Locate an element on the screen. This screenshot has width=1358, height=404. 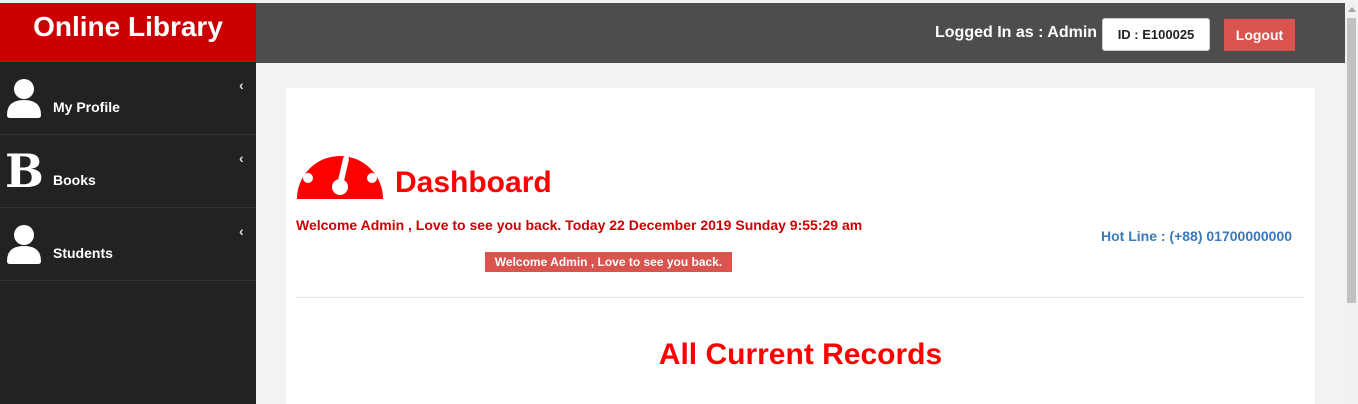
user-id-badge: ID : E100025 is located at coordinates (1156, 34).